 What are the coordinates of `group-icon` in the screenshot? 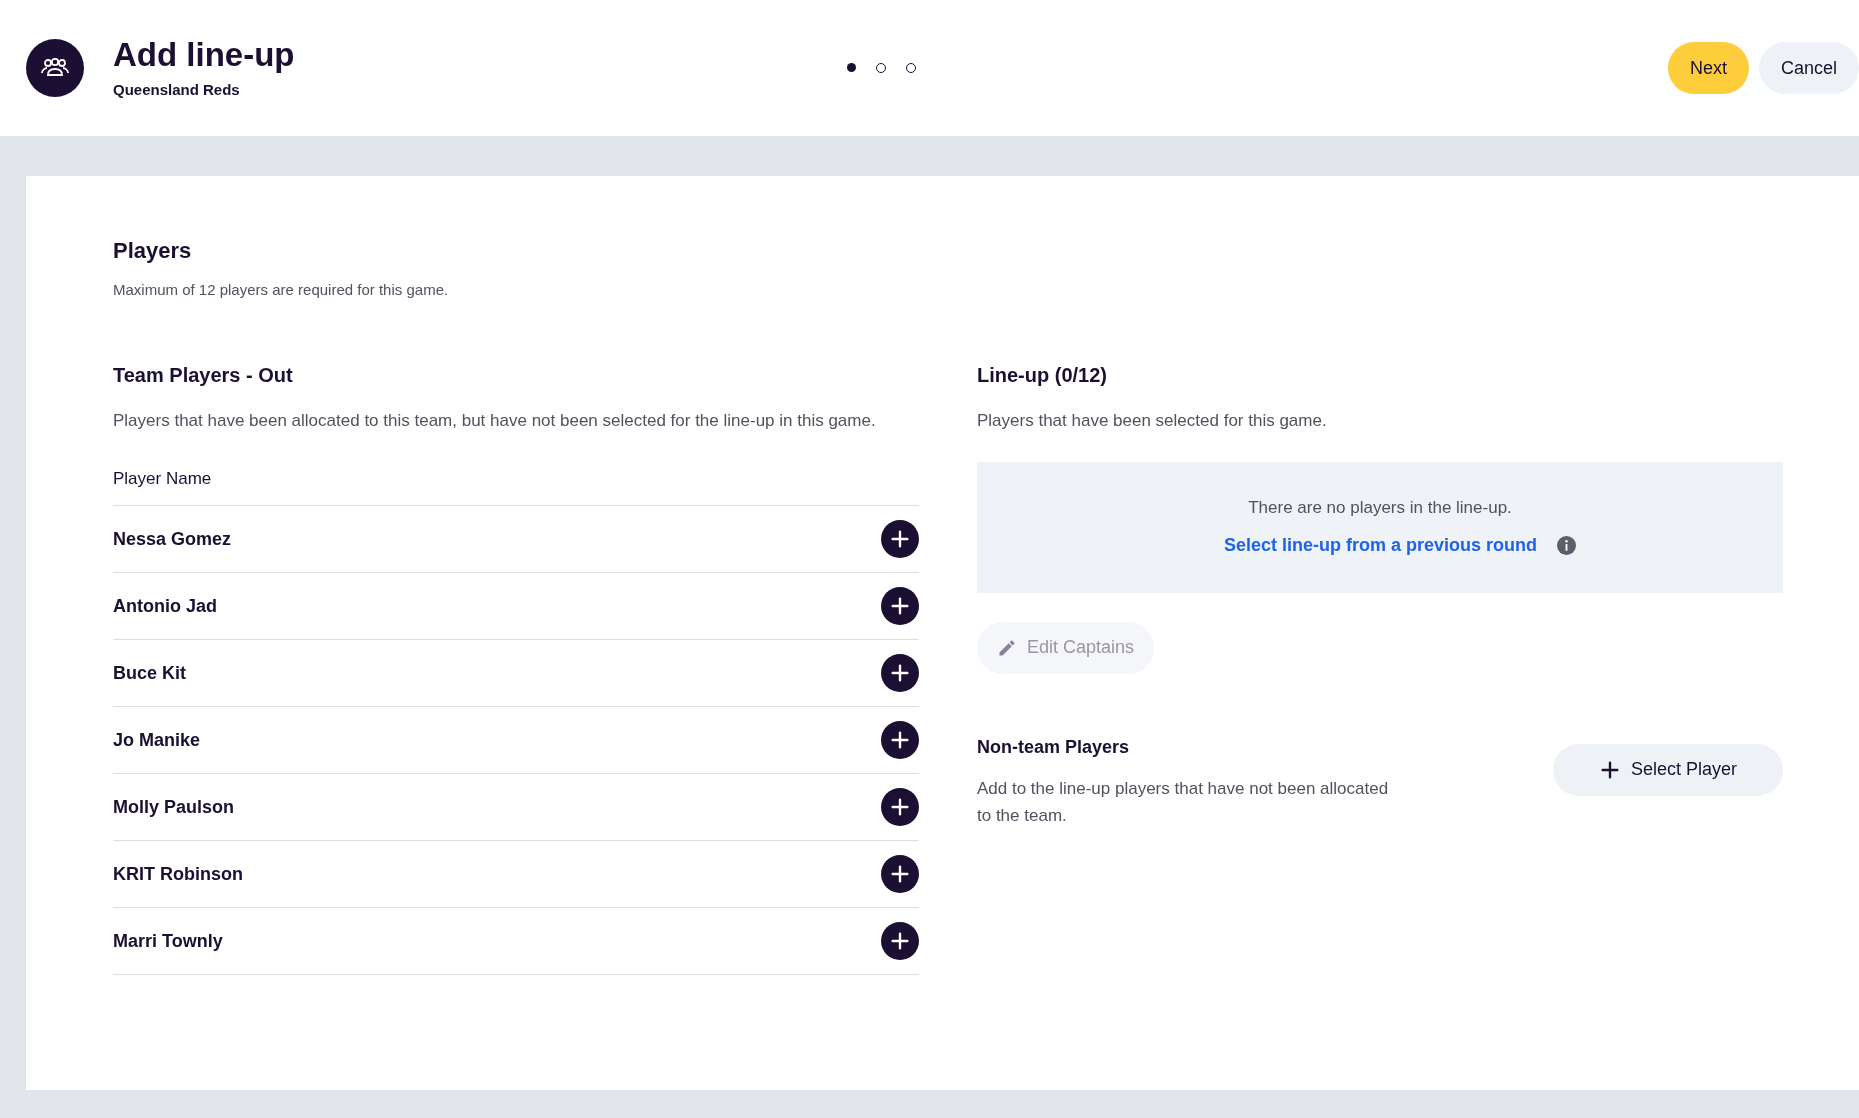 It's located at (55, 68).